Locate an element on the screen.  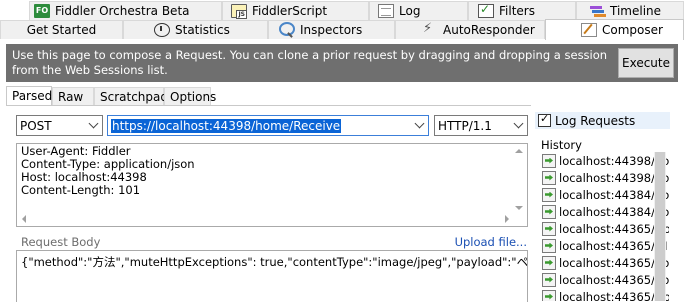
tab-statistics: Statistics is located at coordinates (195, 29).